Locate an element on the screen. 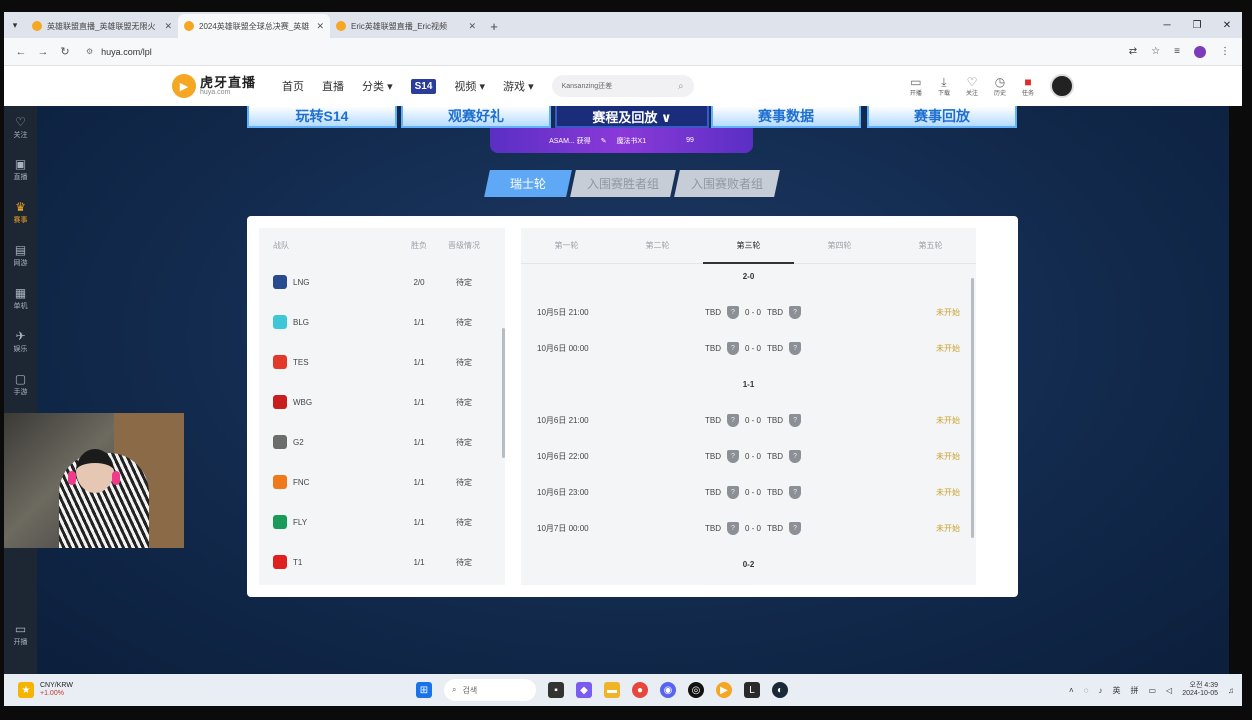 The height and width of the screenshot is (720, 1252). match-row: 10月6日 23:00 TBD? 0 - 0 TBD? 未开始 is located at coordinates (748, 492).